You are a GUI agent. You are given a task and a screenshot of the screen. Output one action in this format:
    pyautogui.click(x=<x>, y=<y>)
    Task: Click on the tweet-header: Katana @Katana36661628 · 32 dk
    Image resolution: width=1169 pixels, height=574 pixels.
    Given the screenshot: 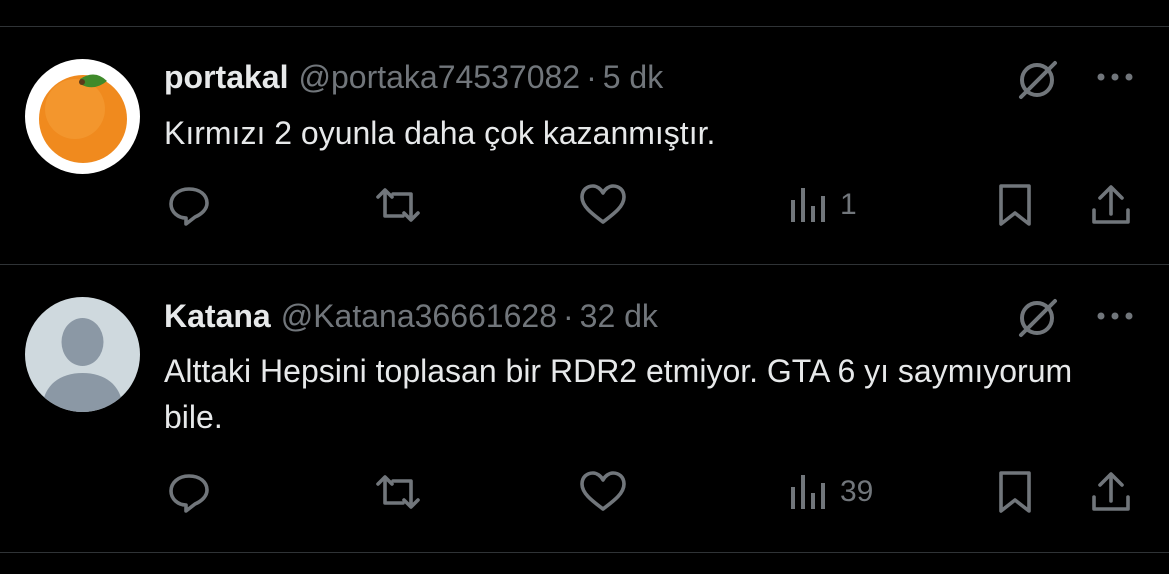 What is the action you would take?
    pyautogui.click(x=411, y=316)
    